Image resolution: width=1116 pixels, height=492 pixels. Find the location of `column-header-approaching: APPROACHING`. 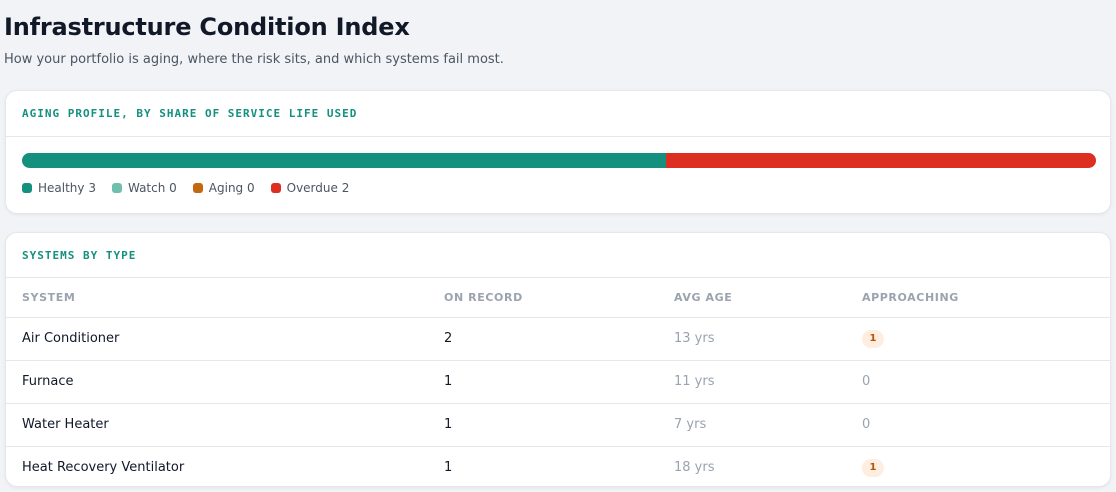

column-header-approaching: APPROACHING is located at coordinates (978, 298).